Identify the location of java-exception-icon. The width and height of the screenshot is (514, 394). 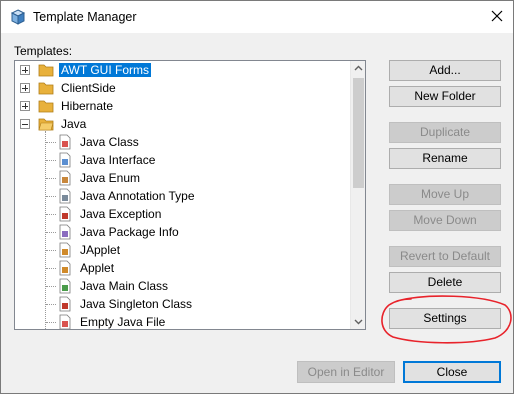
(65, 214).